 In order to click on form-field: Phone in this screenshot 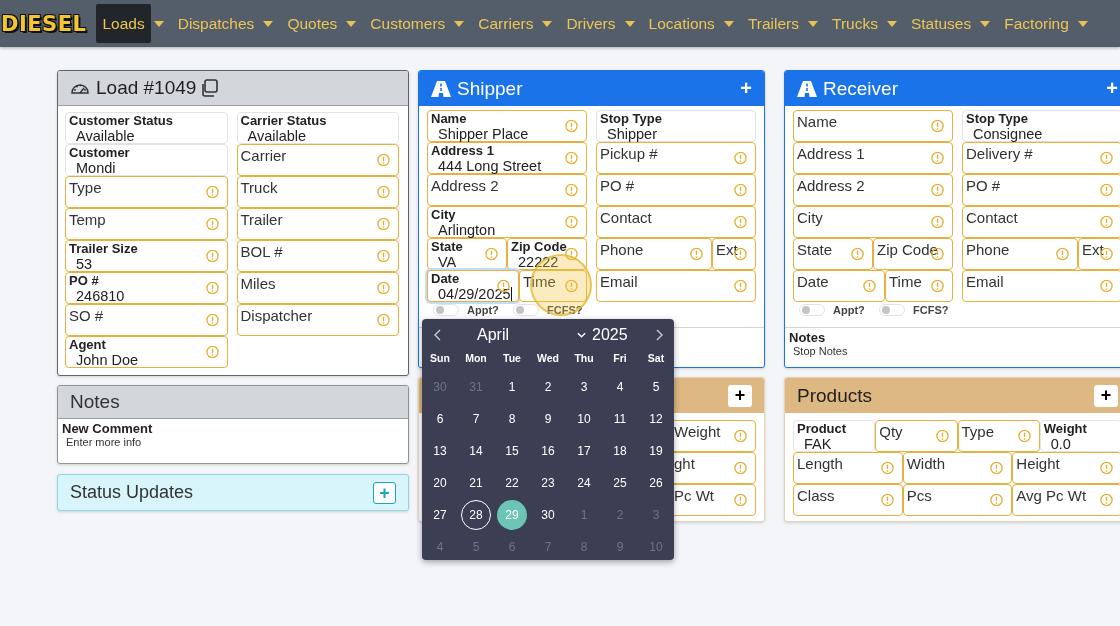, I will do `click(1020, 254)`.